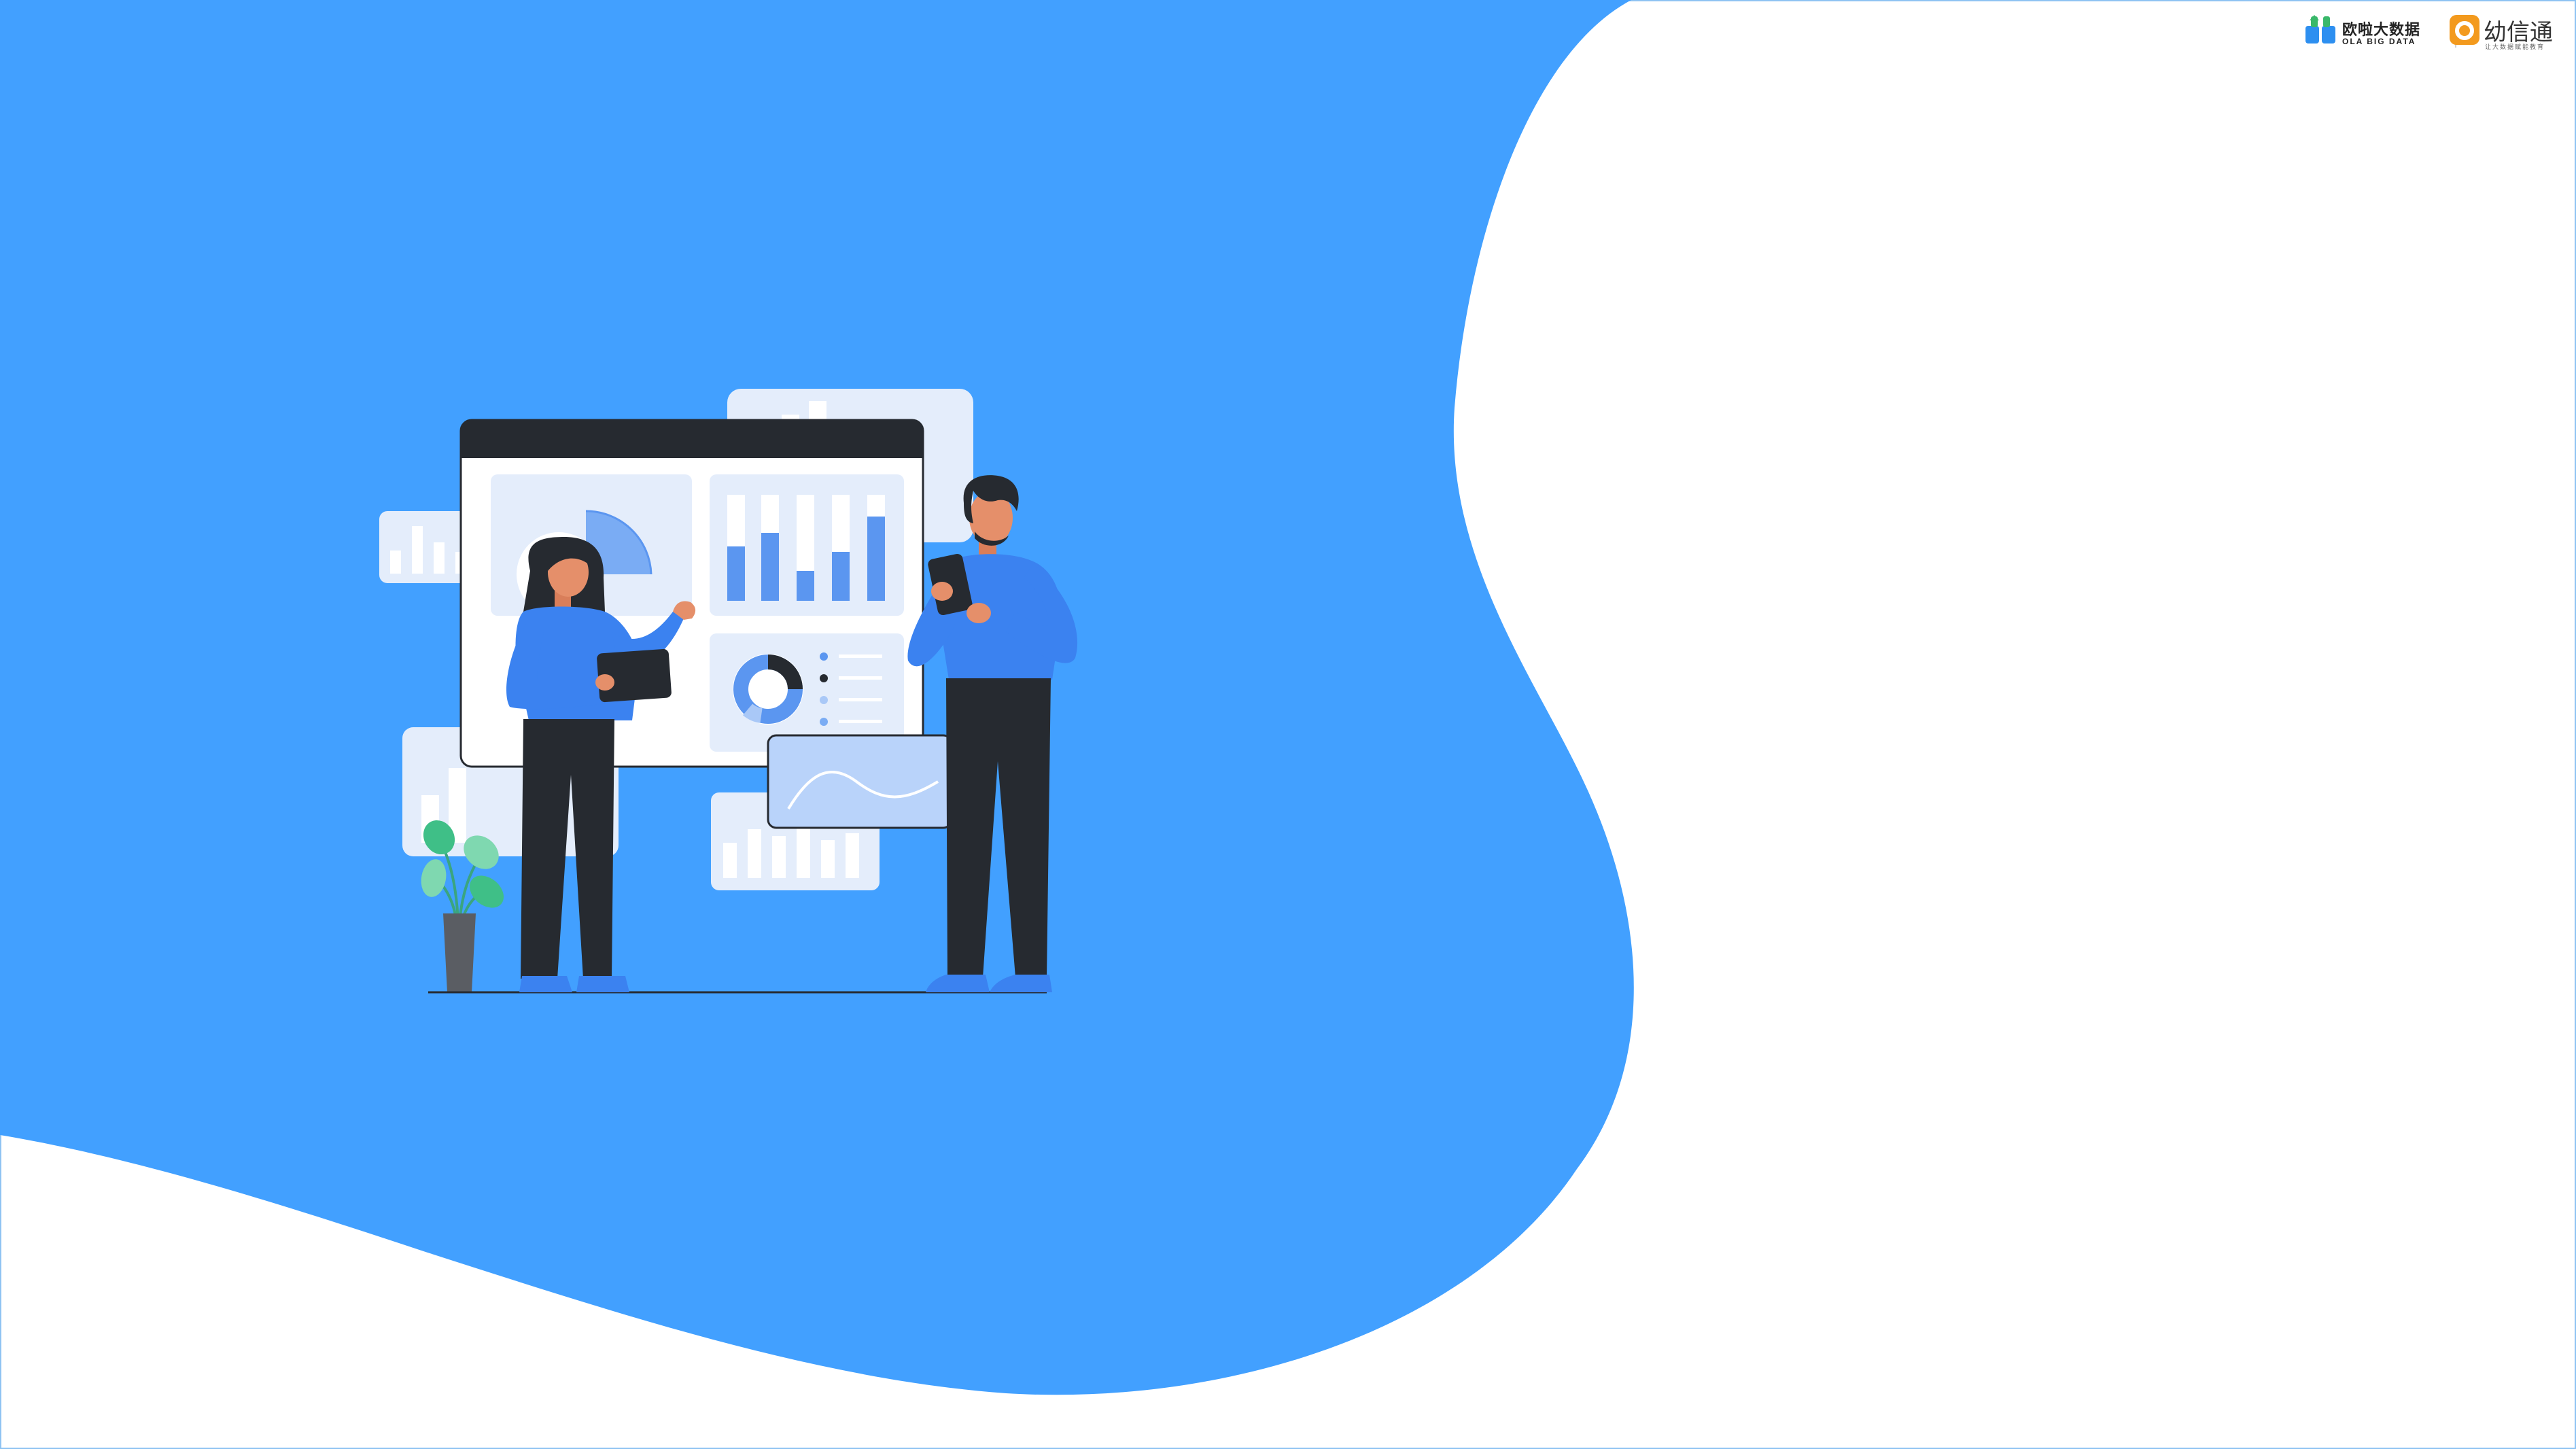 The image size is (2576, 1449). Describe the element at coordinates (807, 545) in the screenshot. I see `bar-chart-panel` at that location.